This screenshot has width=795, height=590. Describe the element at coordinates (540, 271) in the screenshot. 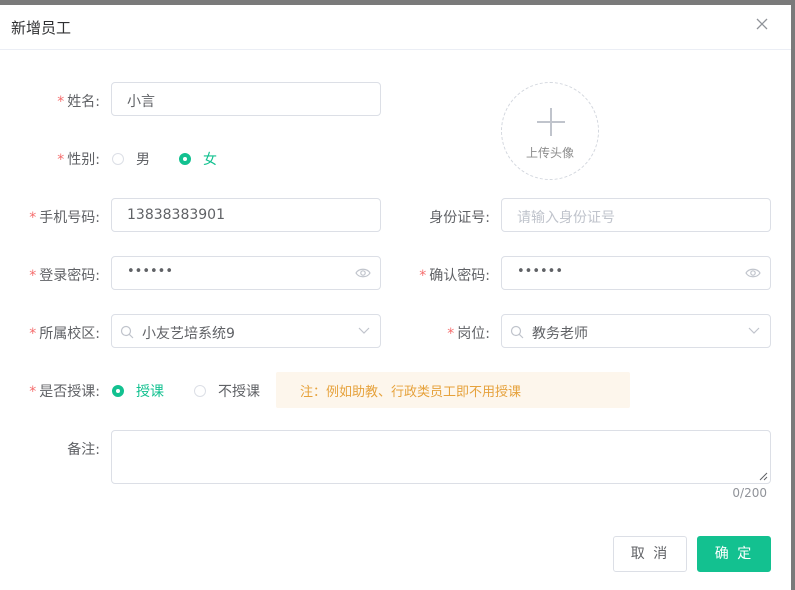

I see `confirm-password-value: ••••••` at that location.